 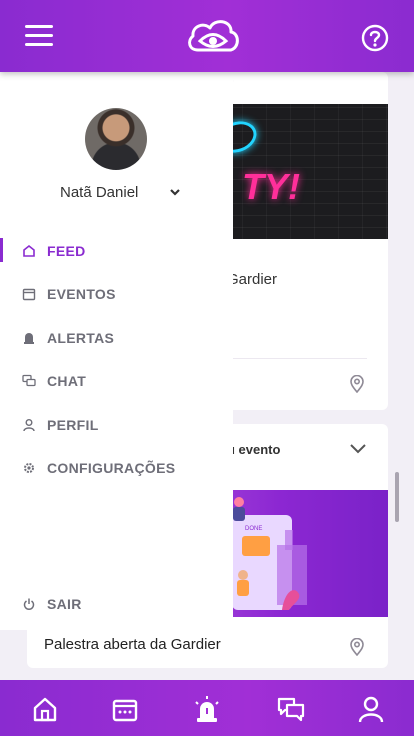 I want to click on help-icon, so click(x=375, y=38).